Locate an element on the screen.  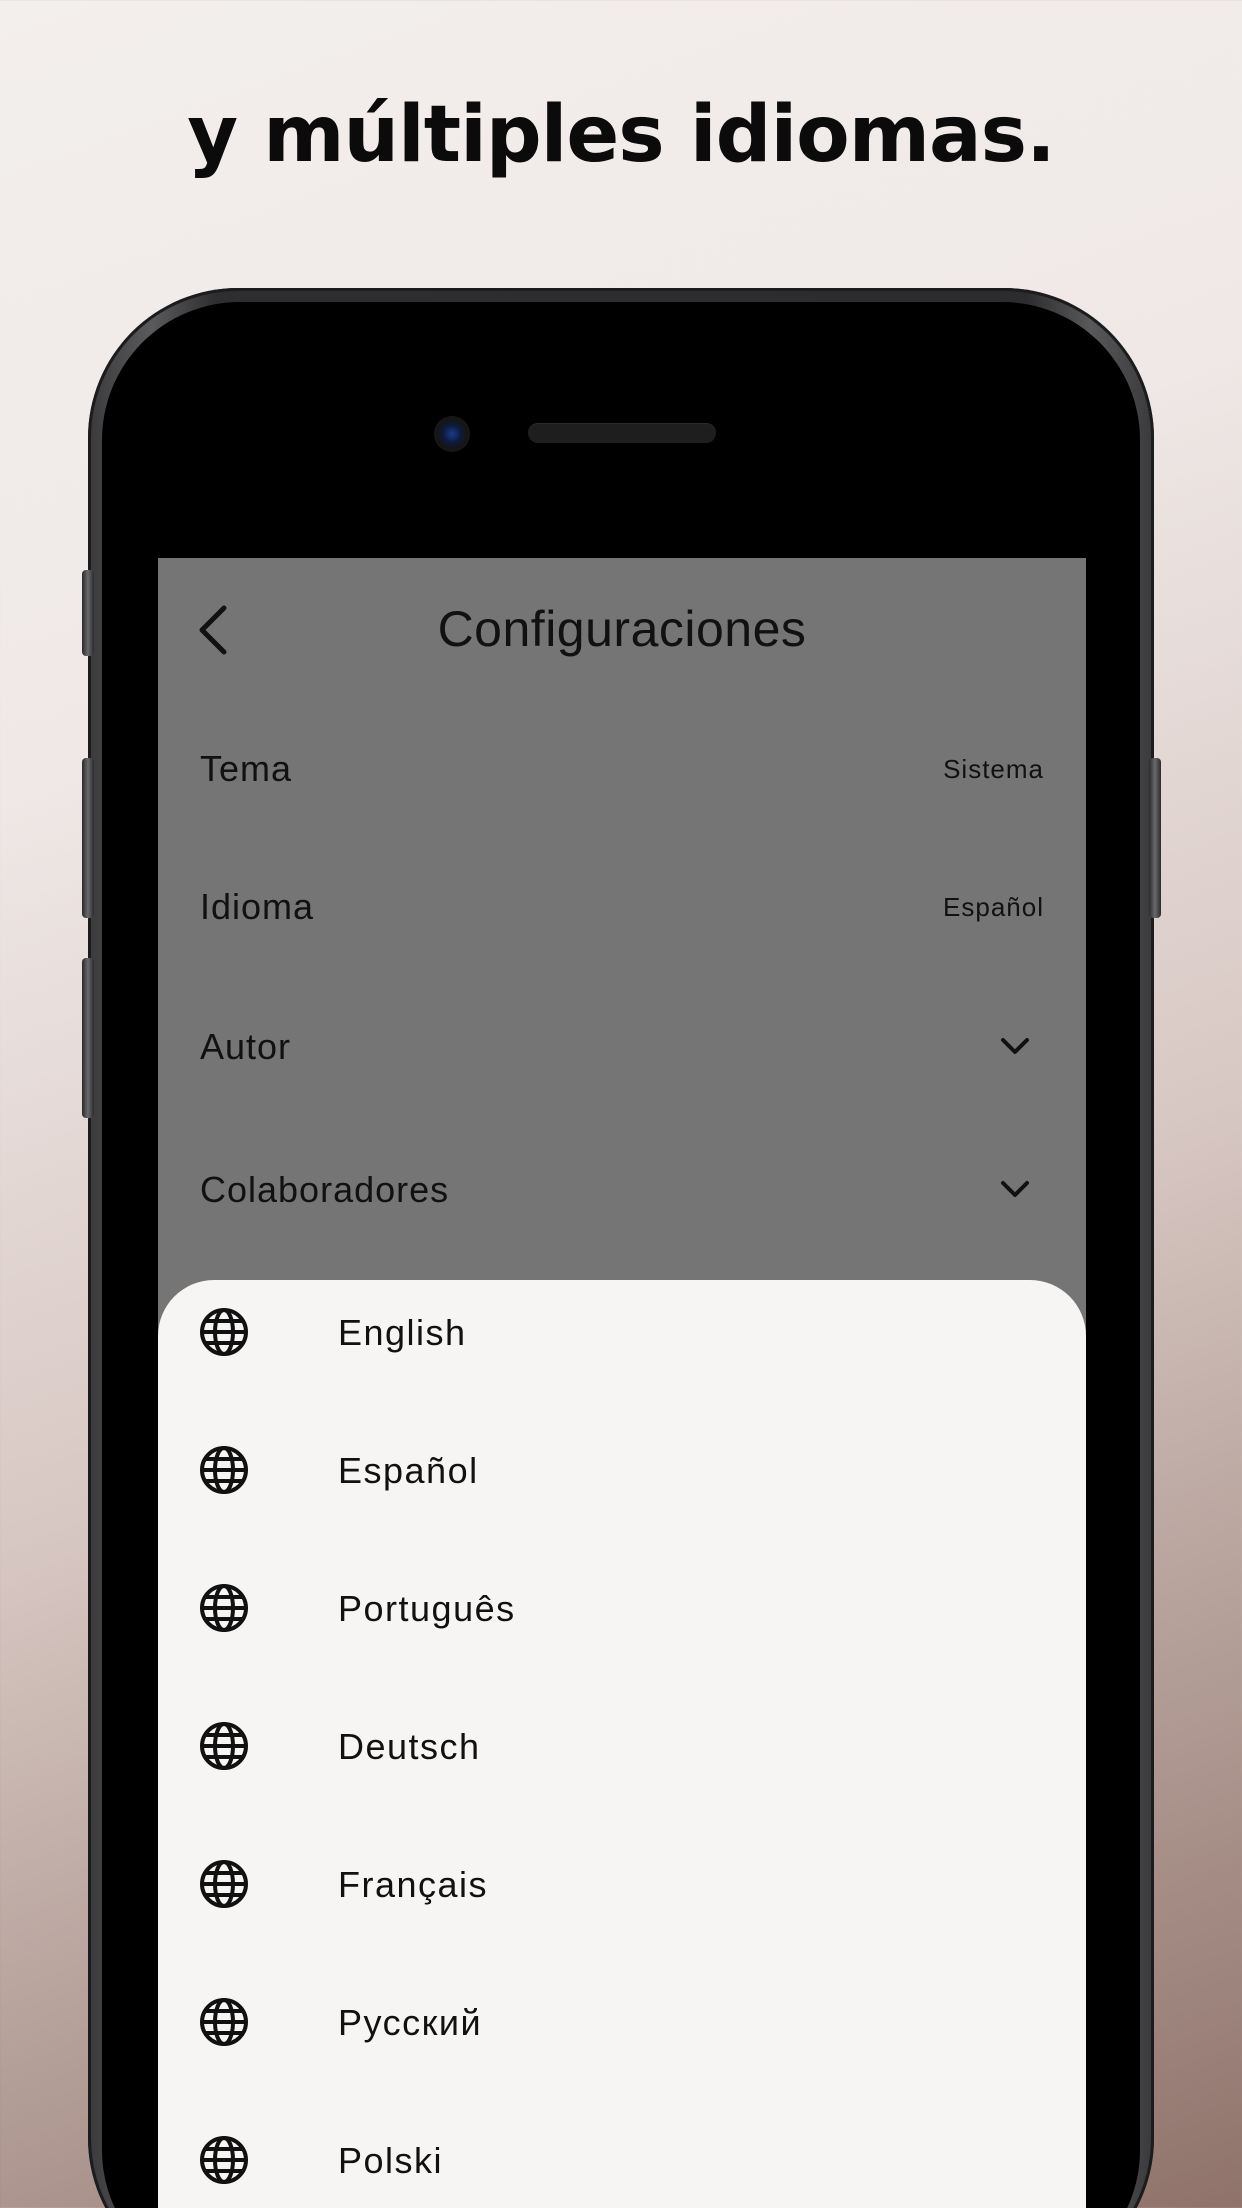
language-label: Русский is located at coordinates (410, 2022).